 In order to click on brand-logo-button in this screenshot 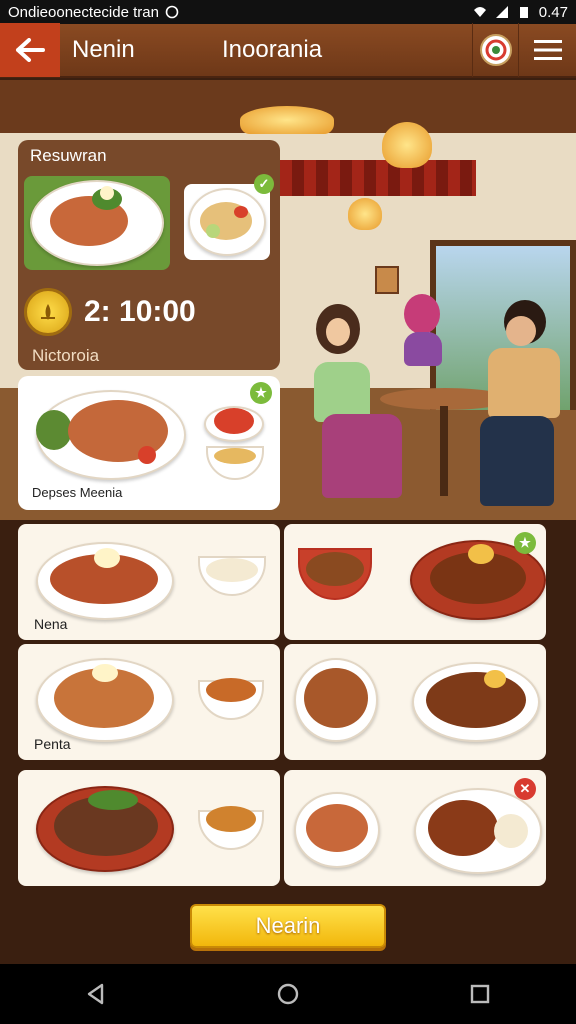, I will do `click(495, 50)`.